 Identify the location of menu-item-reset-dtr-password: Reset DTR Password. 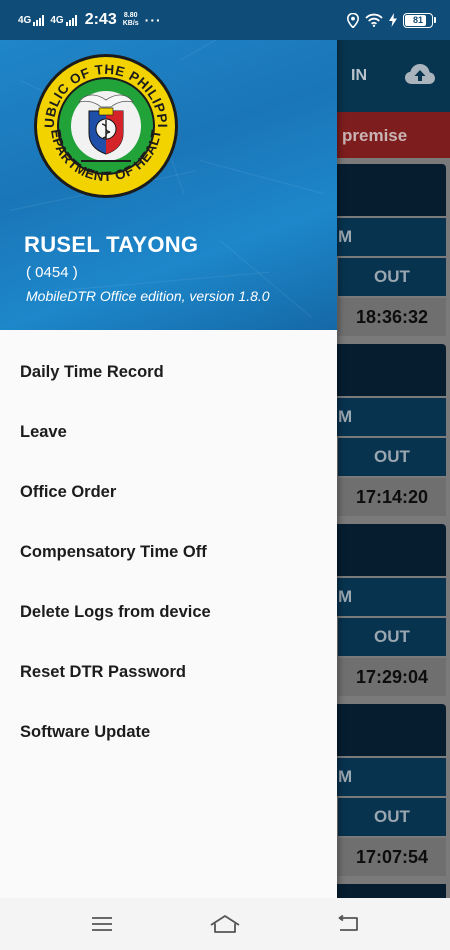
(168, 672).